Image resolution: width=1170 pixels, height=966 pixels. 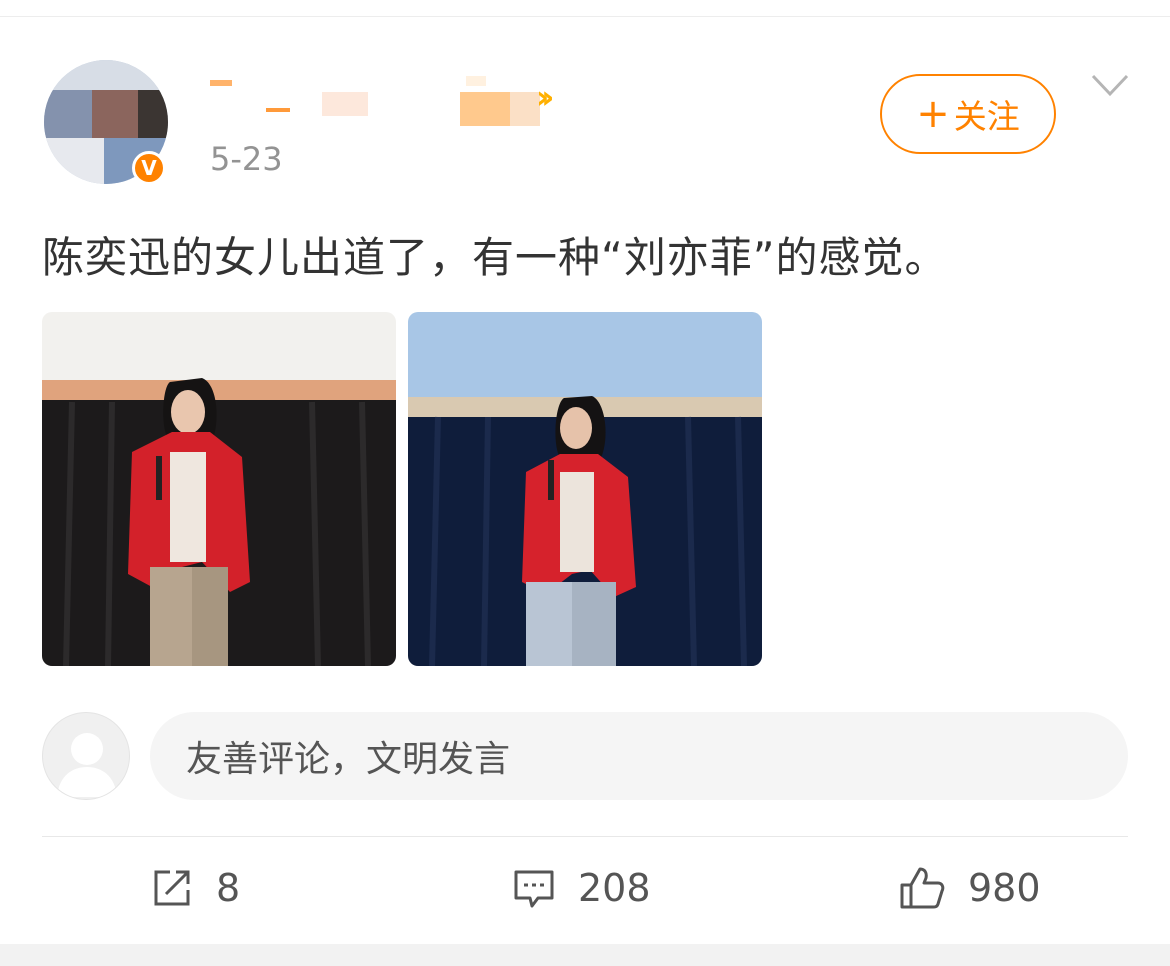 I want to click on chevron-down-icon, so click(x=1110, y=85).